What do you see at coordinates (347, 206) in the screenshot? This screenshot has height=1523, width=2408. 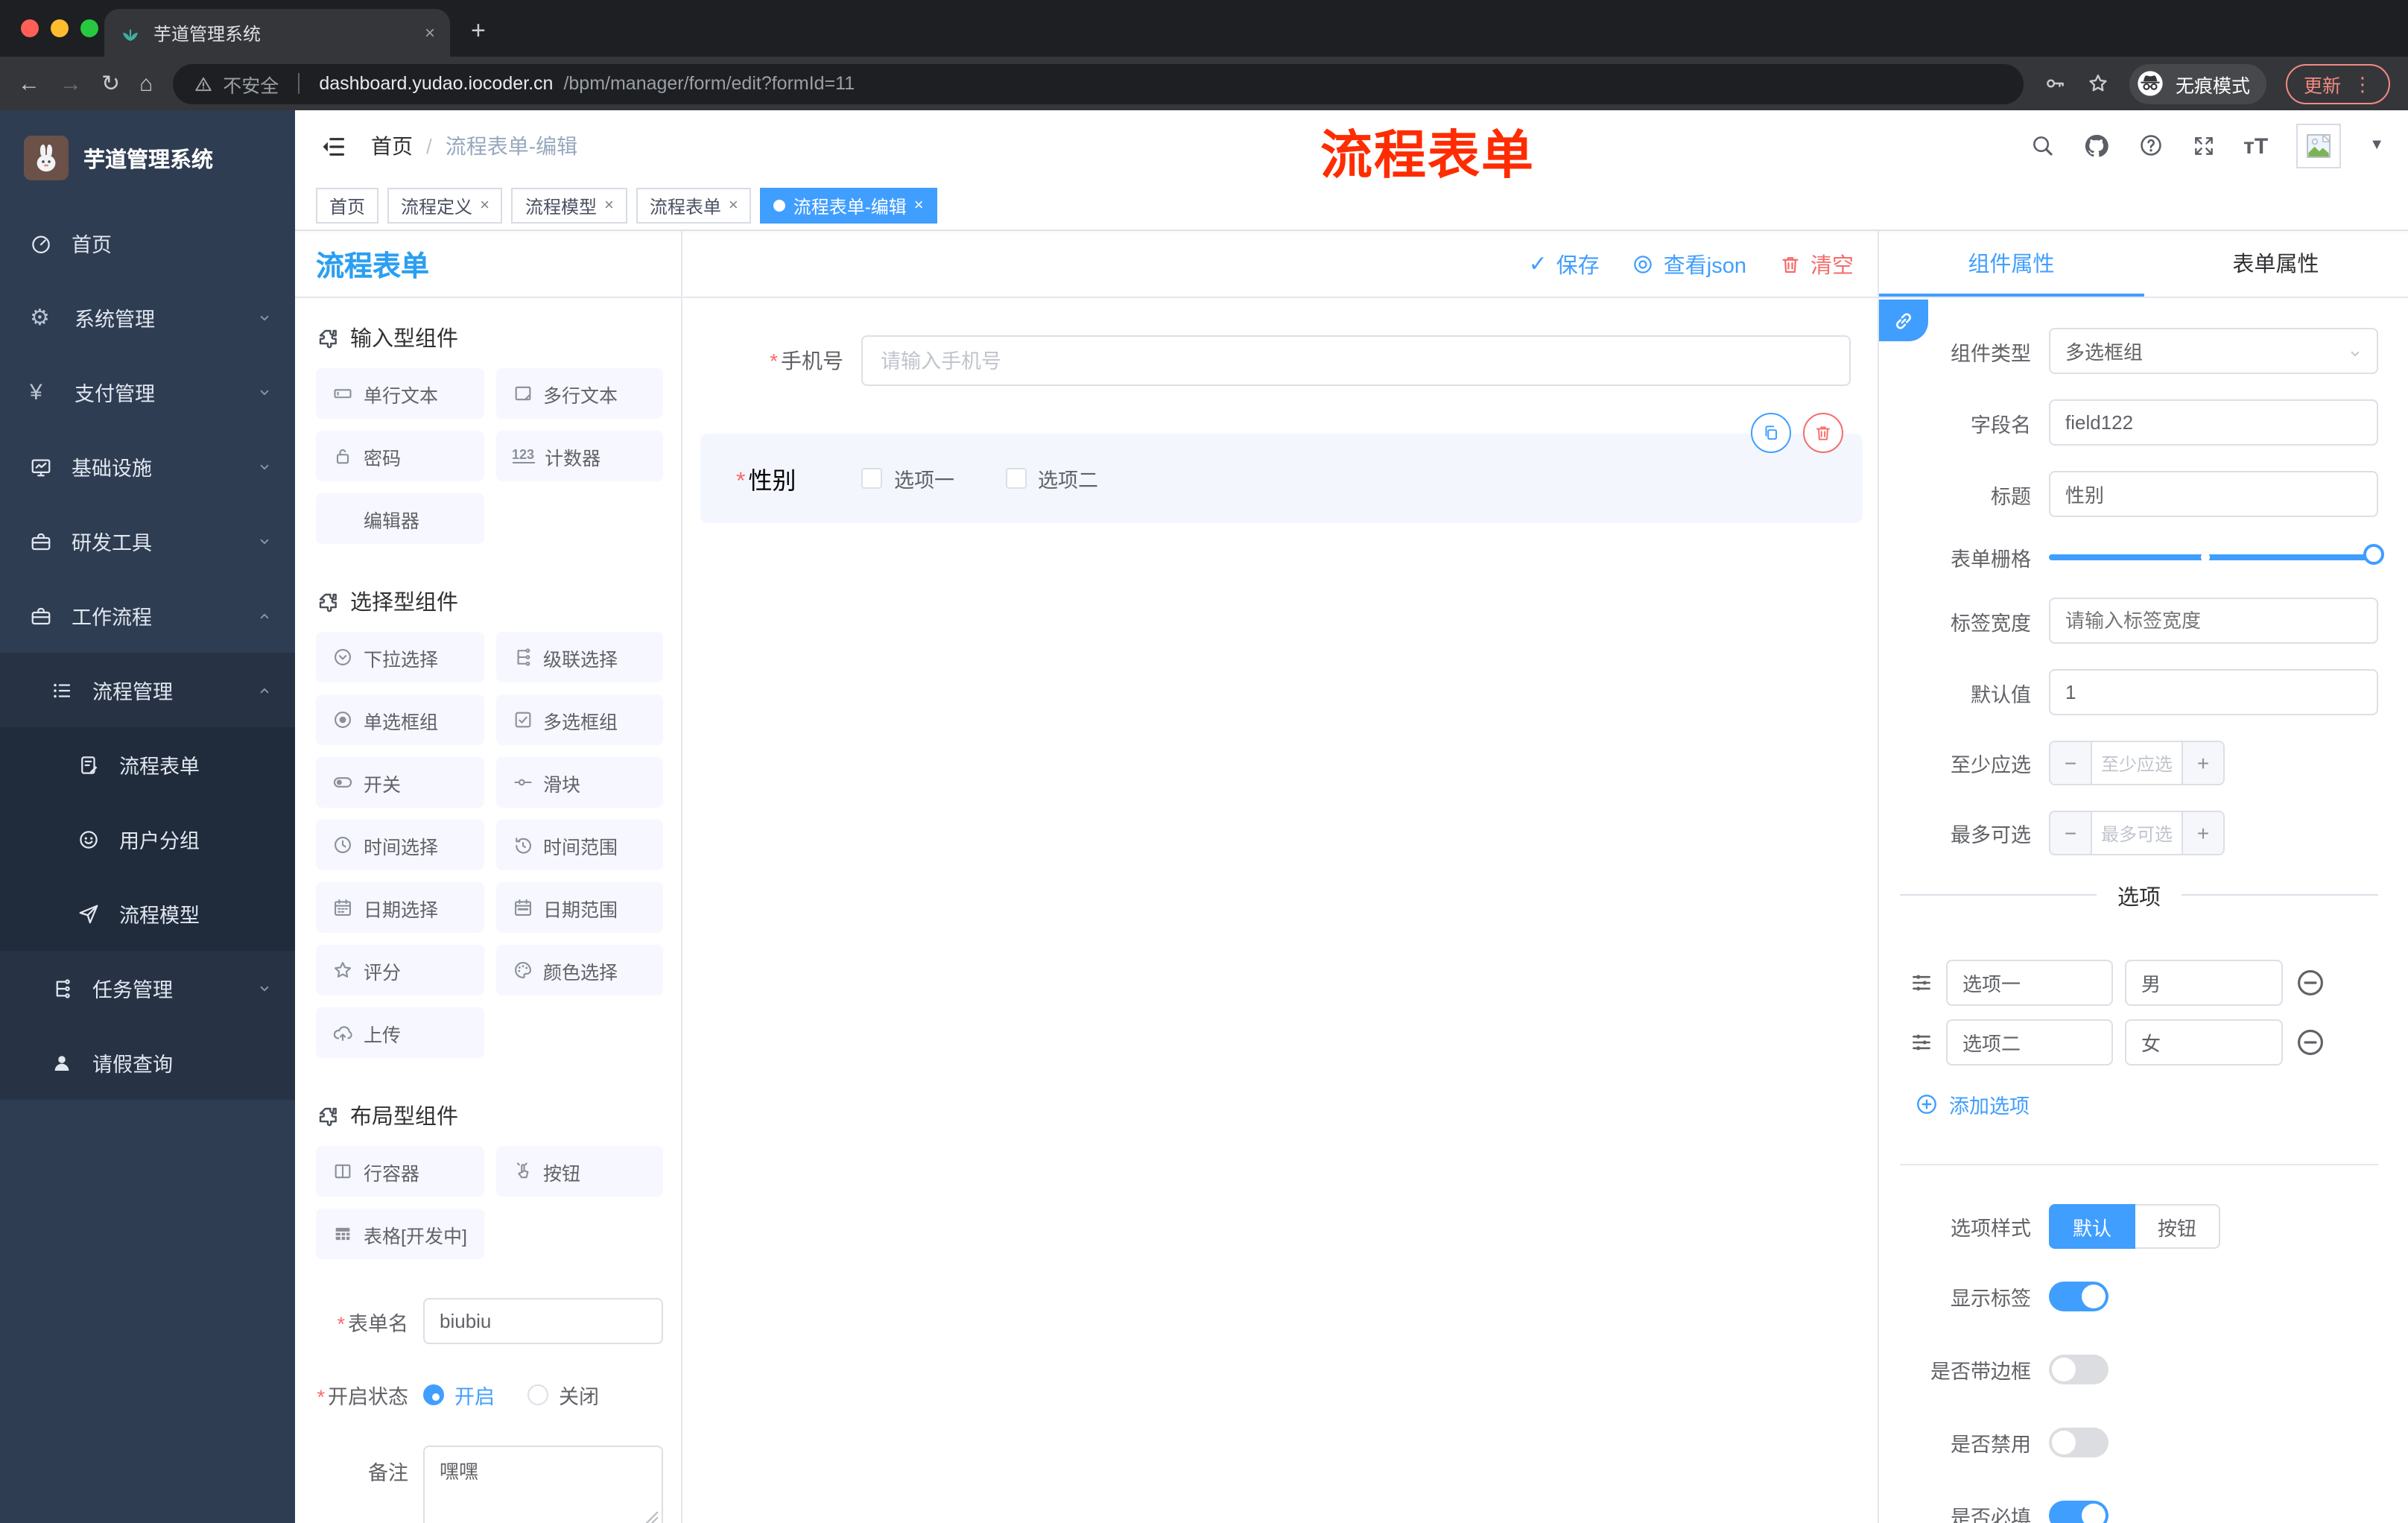 I see `tag-home: 首页` at bounding box center [347, 206].